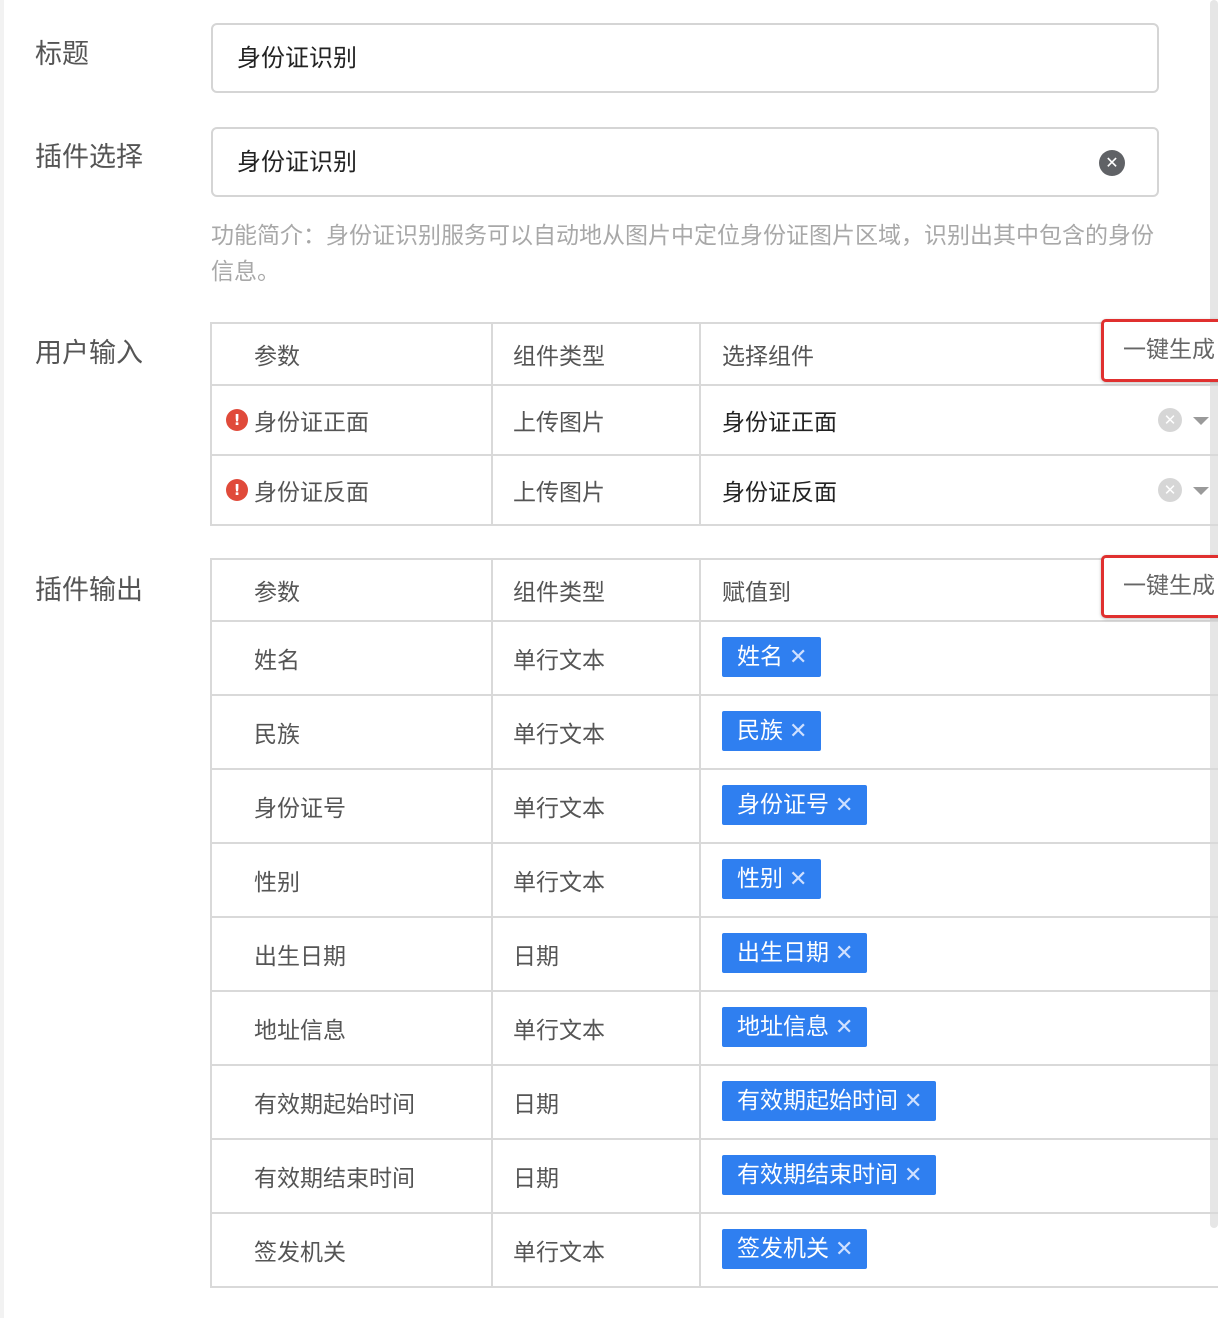  What do you see at coordinates (958, 588) in the screenshot?
I see `header-assign-to: 赋值到 一键生成` at bounding box center [958, 588].